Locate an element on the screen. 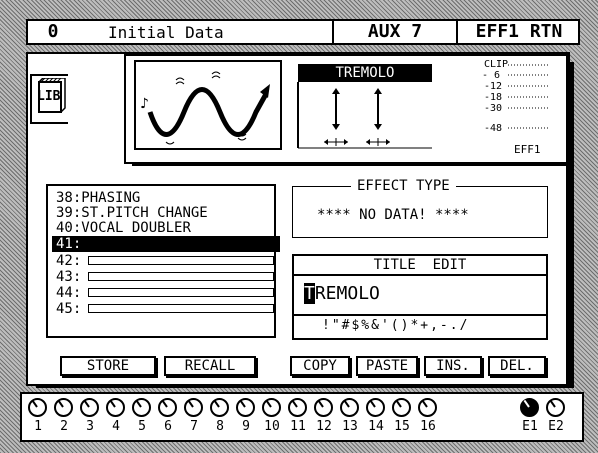  scene-name: Initial Data is located at coordinates (166, 32).